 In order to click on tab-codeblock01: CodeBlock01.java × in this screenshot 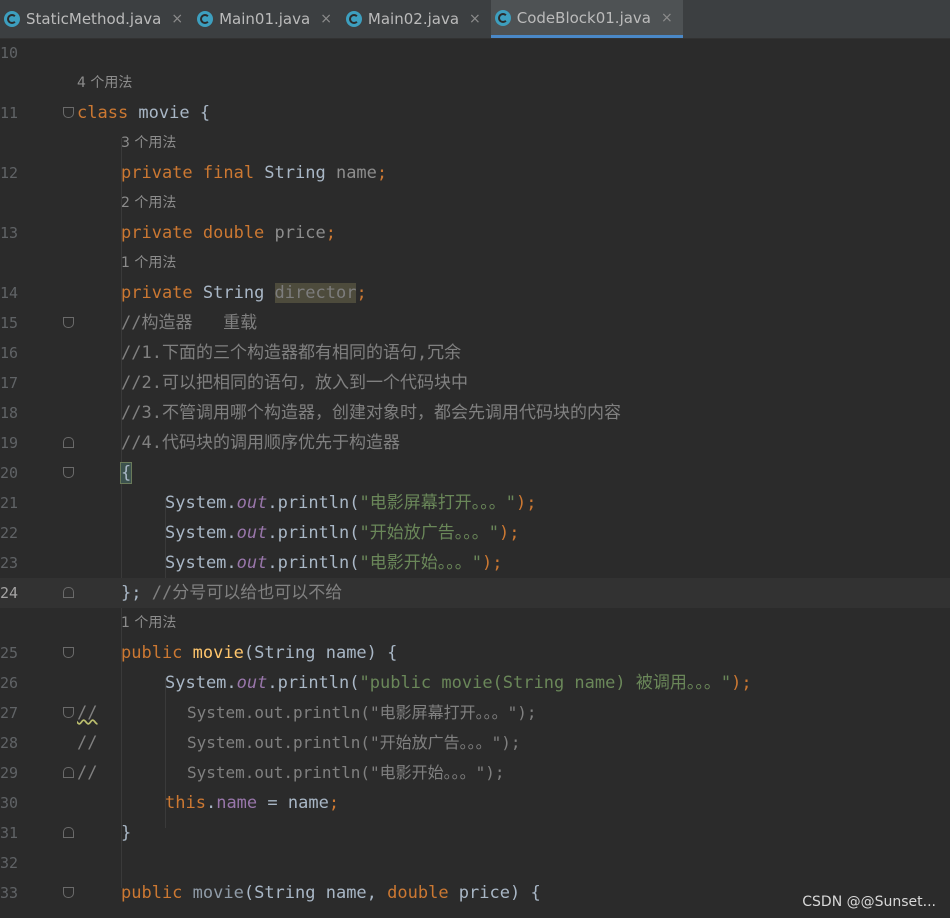, I will do `click(586, 19)`.